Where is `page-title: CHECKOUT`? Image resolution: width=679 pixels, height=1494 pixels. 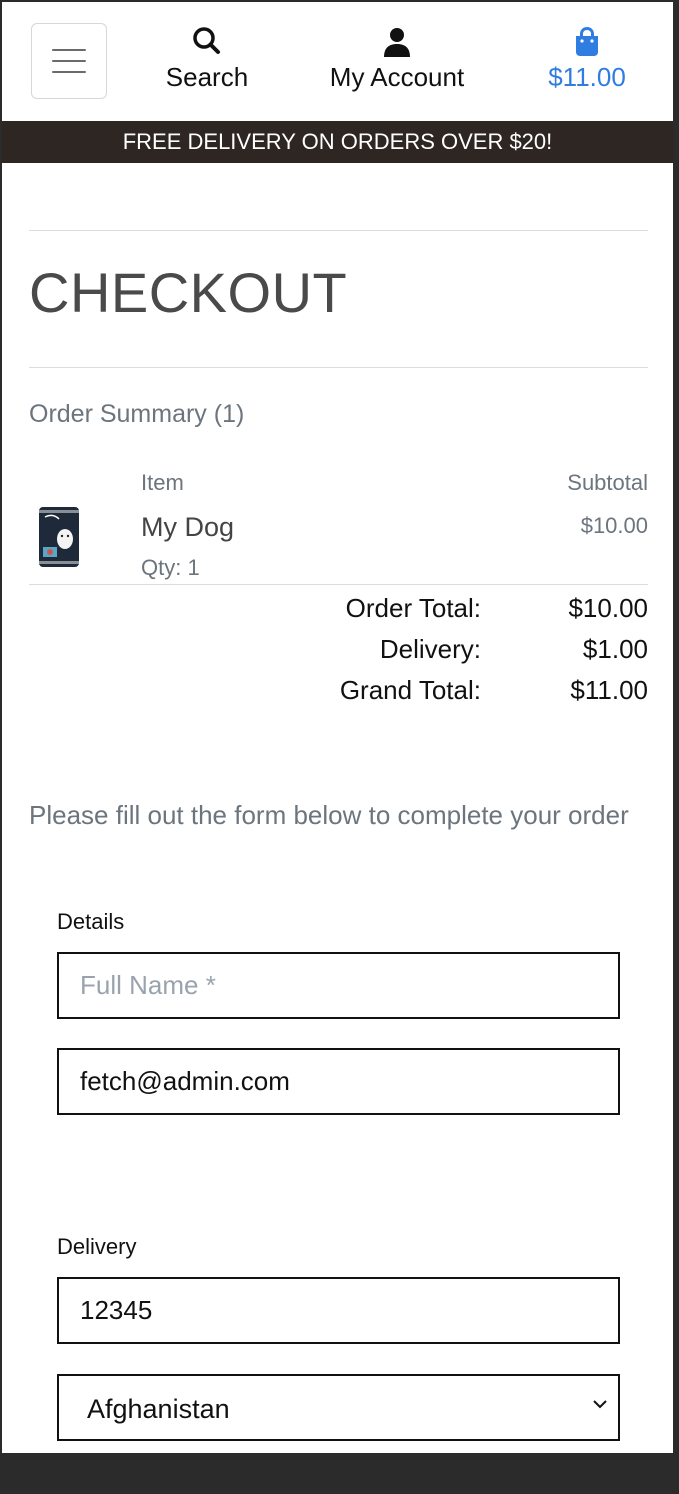 page-title: CHECKOUT is located at coordinates (188, 292).